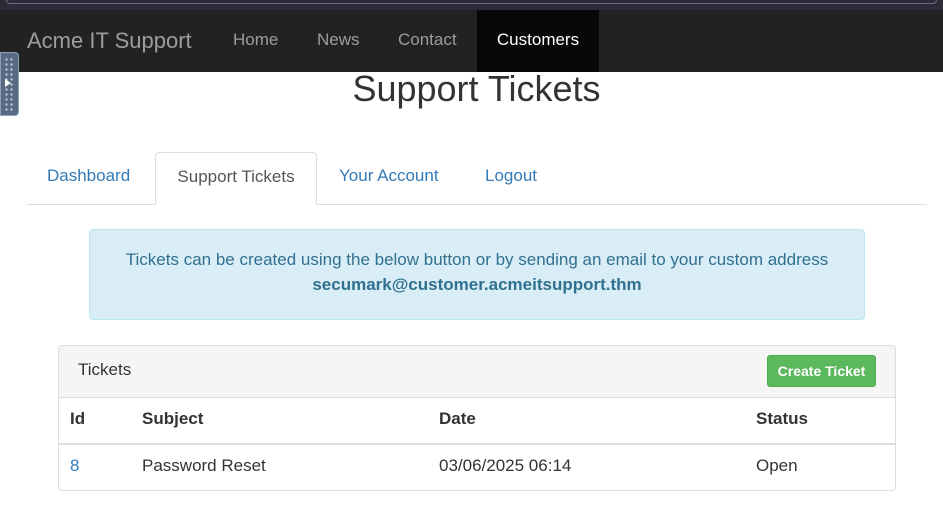 The width and height of the screenshot is (943, 506). Describe the element at coordinates (204, 465) in the screenshot. I see `ticket-subject: Password Reset` at that location.